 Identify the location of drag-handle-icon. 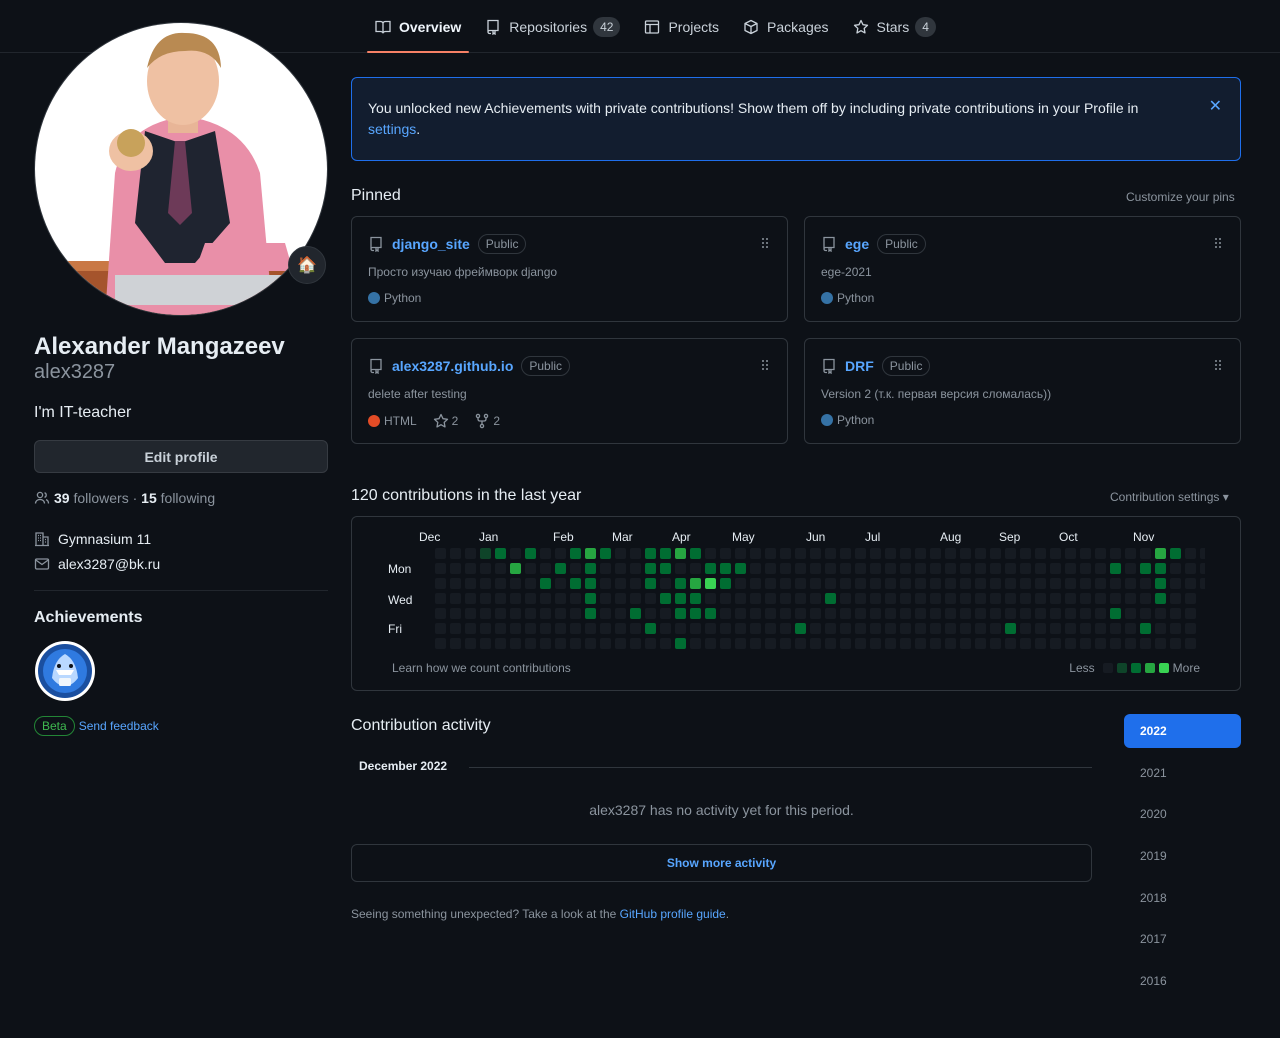
(765, 365).